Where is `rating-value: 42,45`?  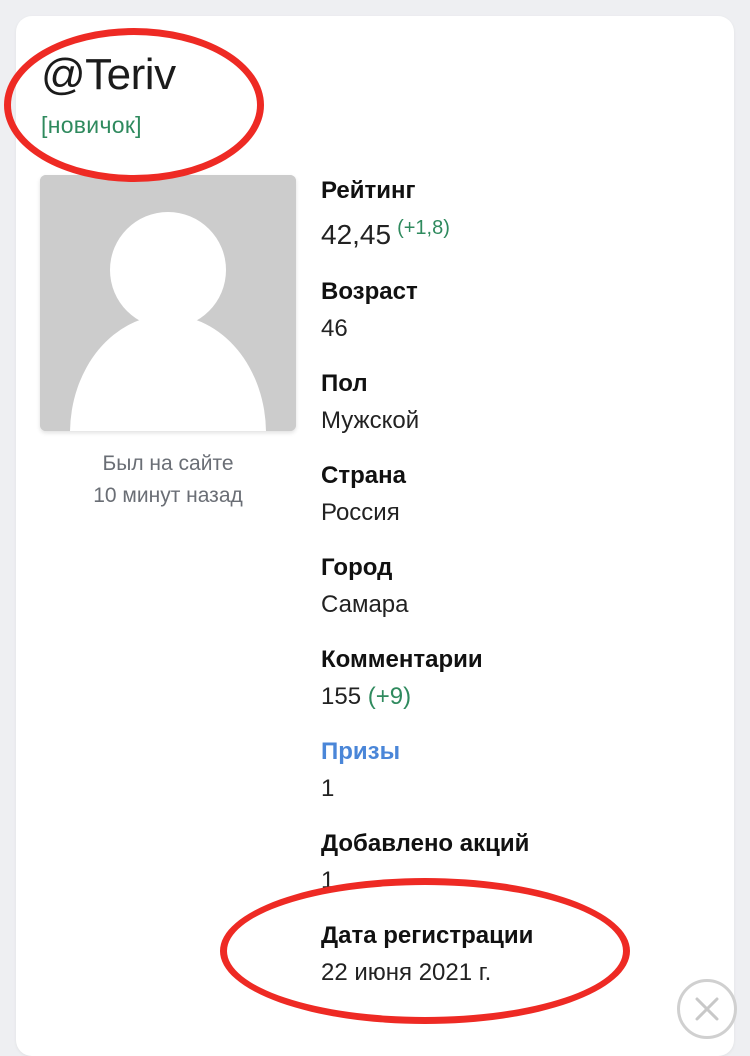 rating-value: 42,45 is located at coordinates (356, 234).